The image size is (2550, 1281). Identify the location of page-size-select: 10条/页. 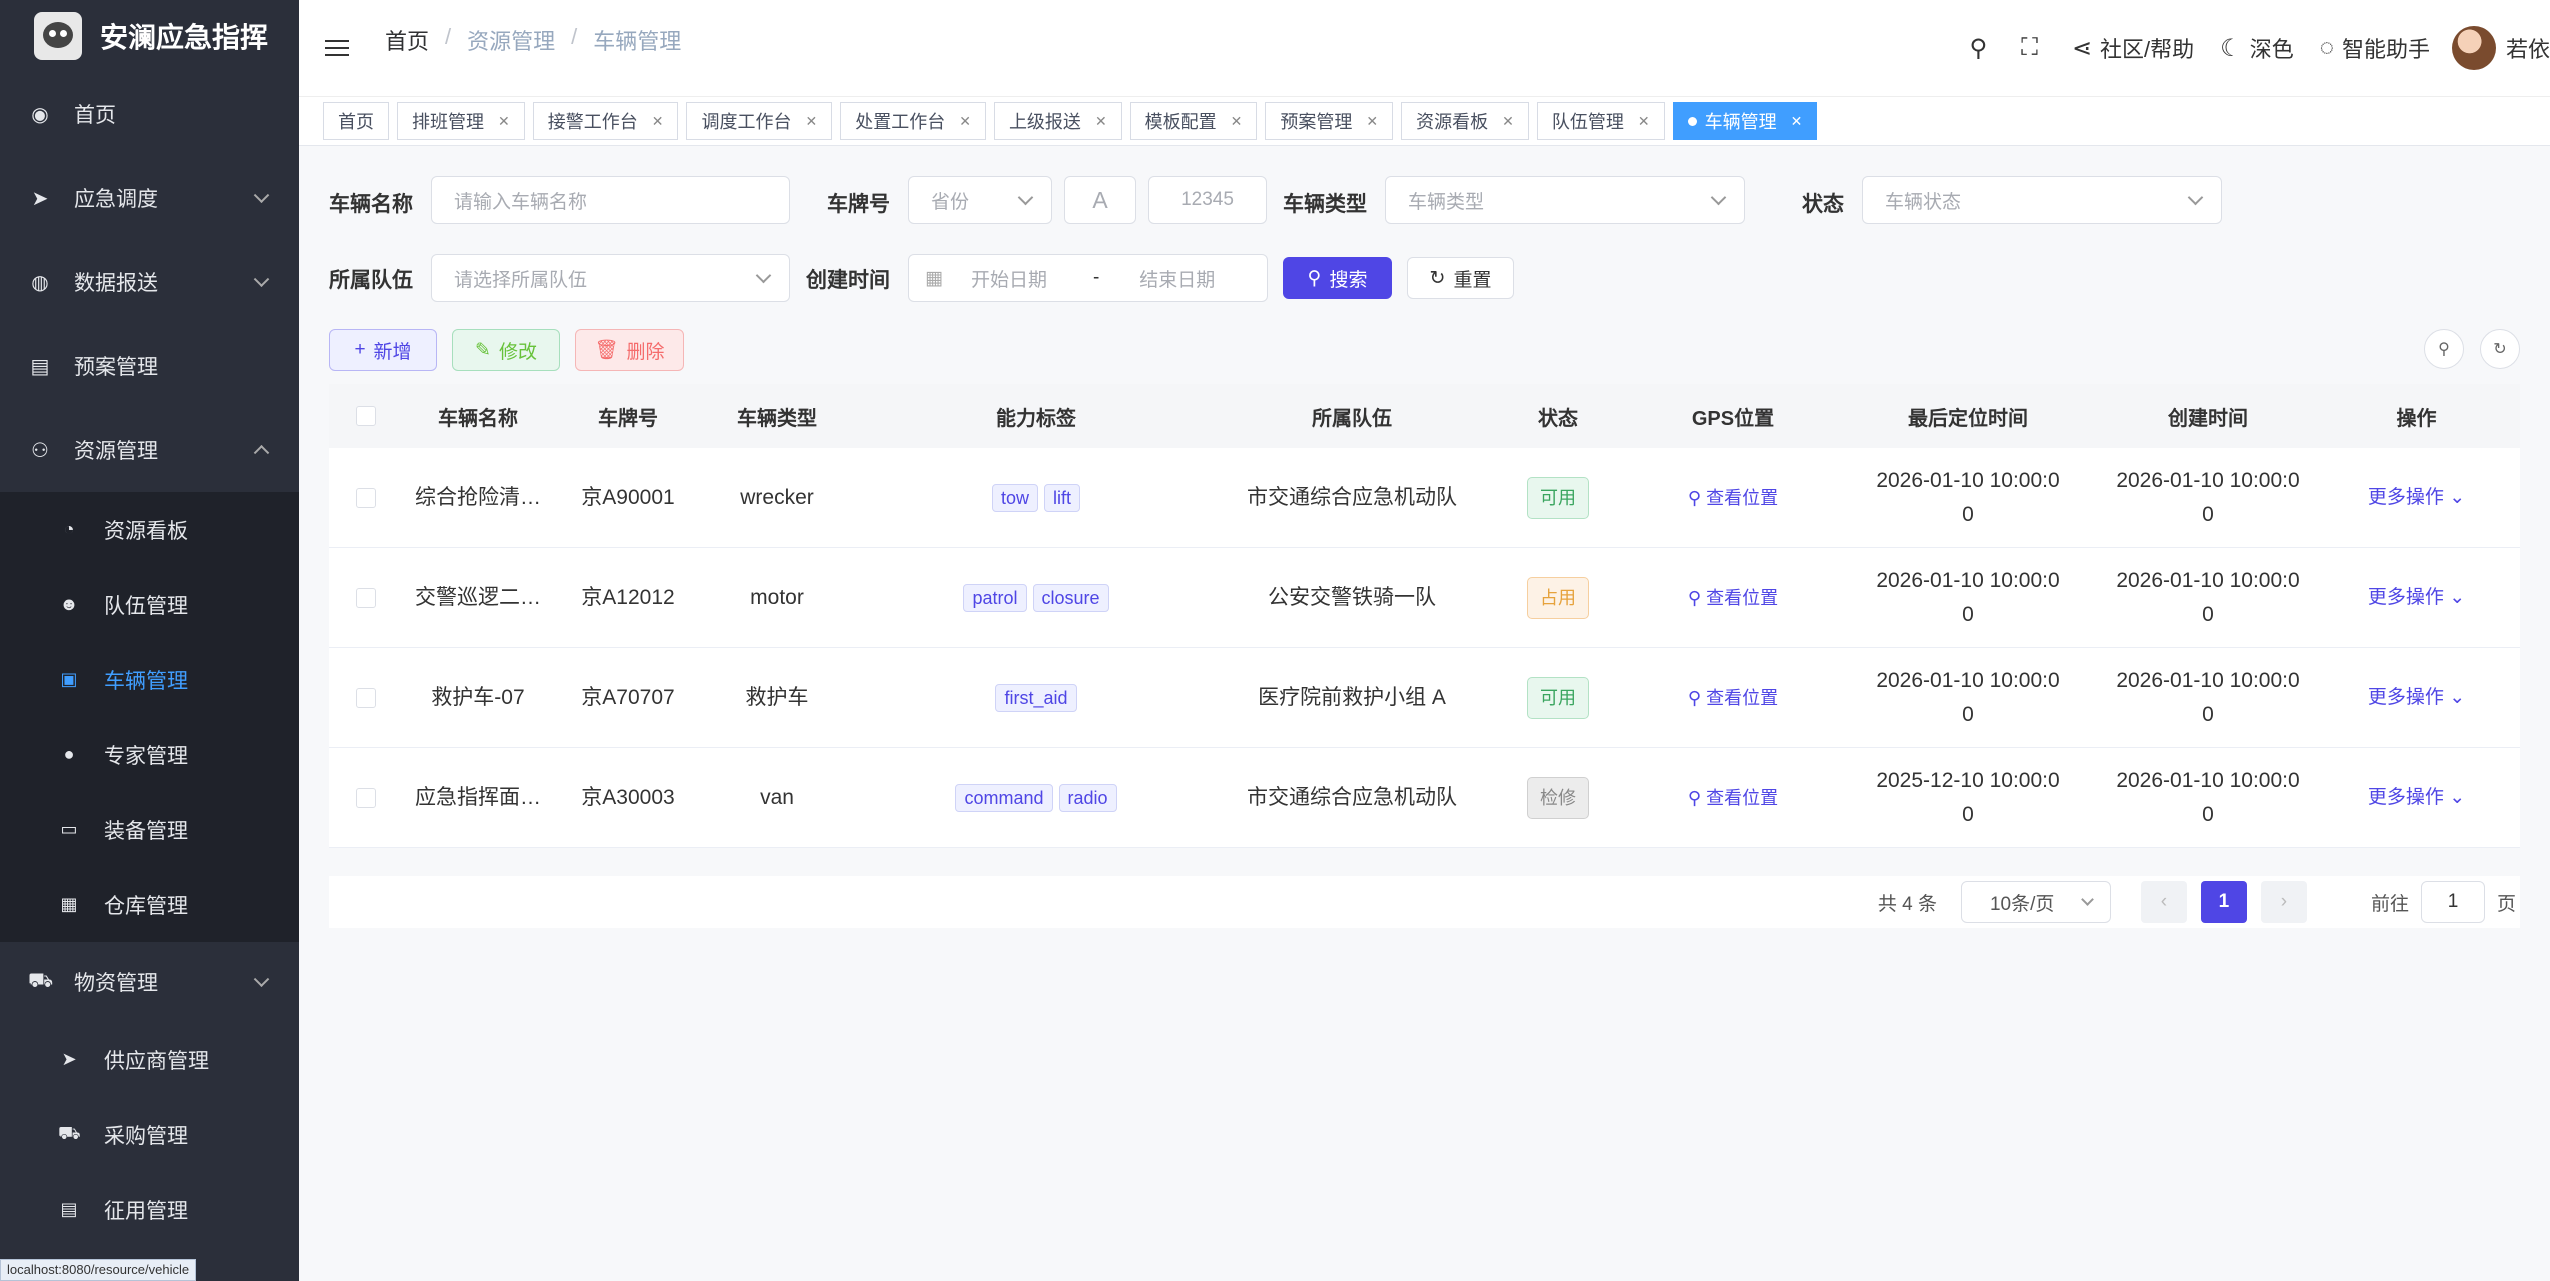
(2035, 902).